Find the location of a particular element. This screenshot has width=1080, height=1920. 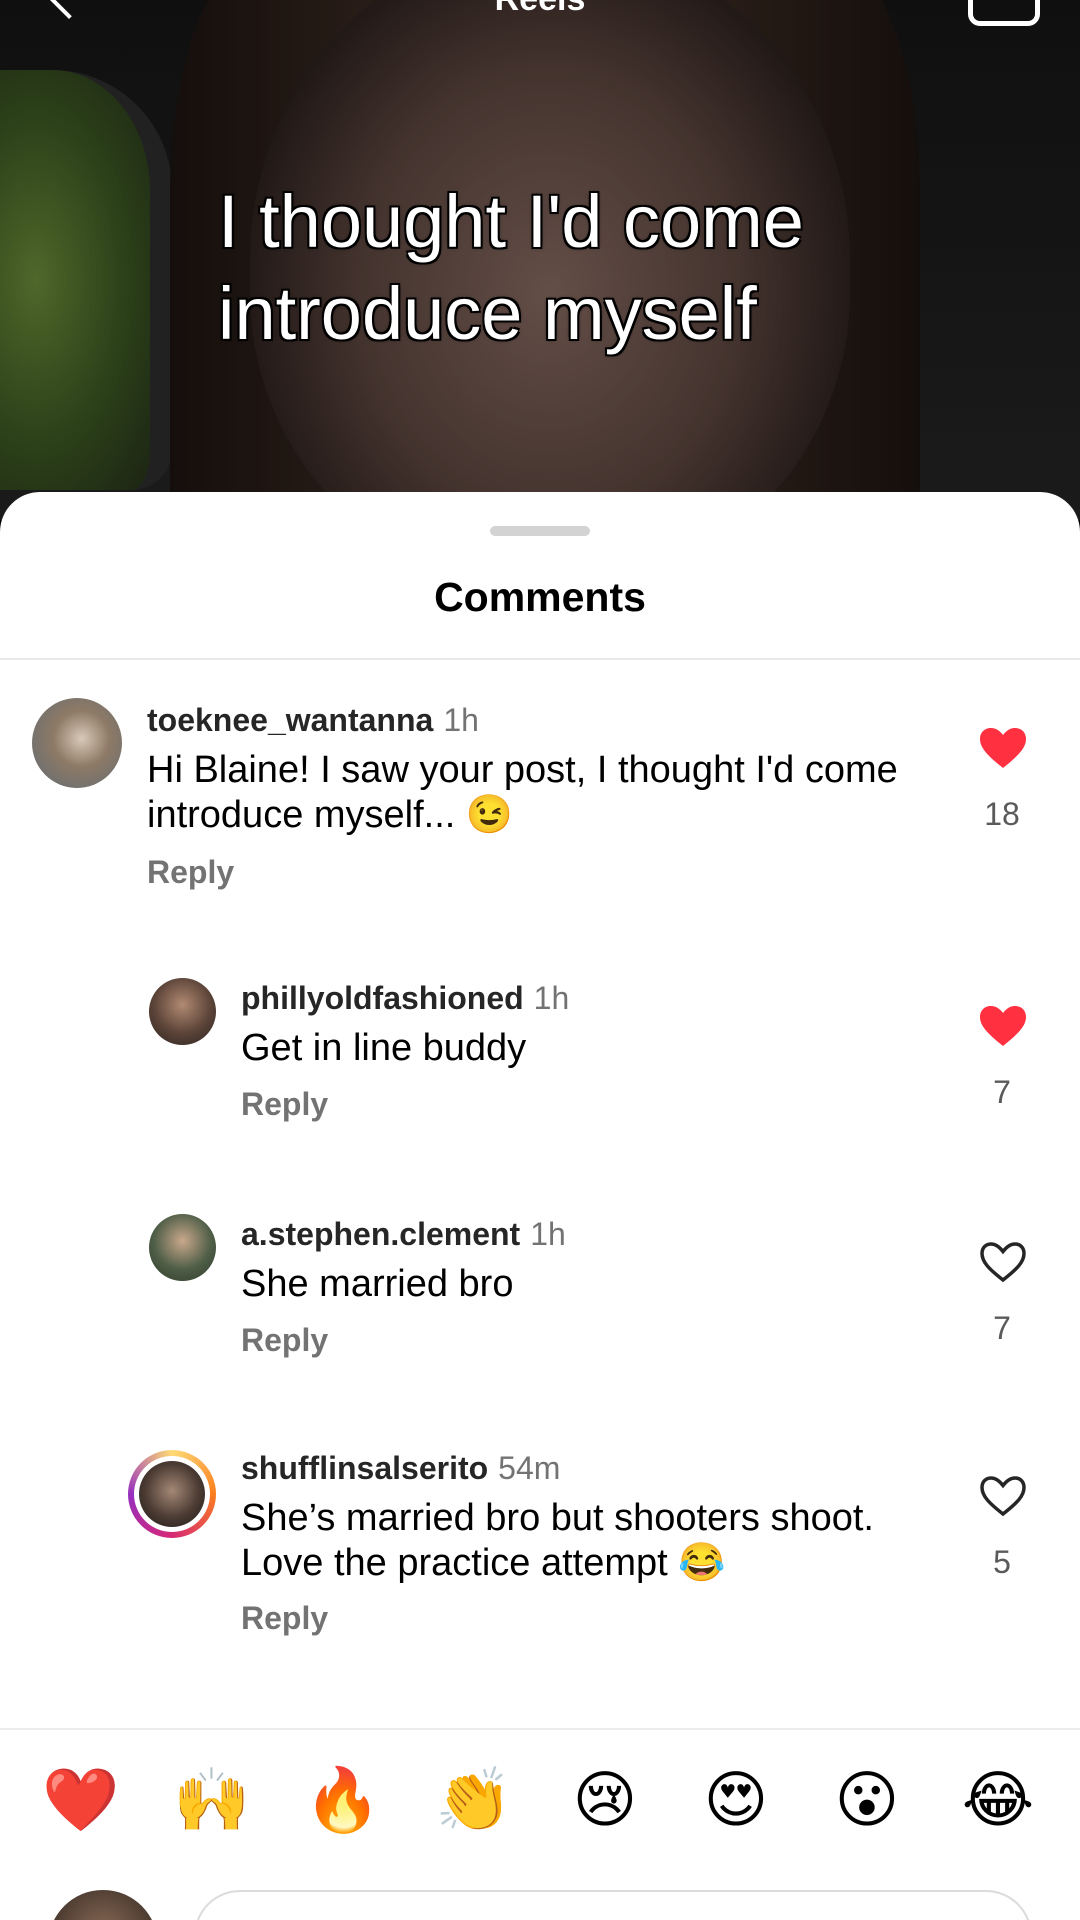

username-text: phillyoldfashioned is located at coordinates (382, 998).